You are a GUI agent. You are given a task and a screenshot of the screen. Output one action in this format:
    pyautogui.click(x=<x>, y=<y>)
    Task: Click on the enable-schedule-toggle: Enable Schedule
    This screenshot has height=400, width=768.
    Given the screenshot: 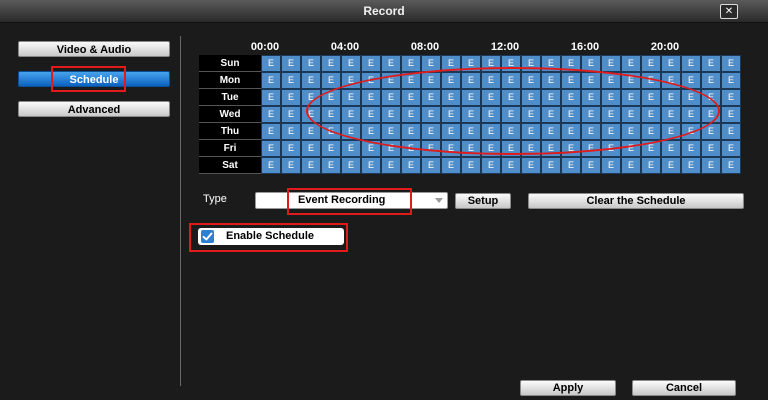 What is the action you would take?
    pyautogui.click(x=271, y=236)
    